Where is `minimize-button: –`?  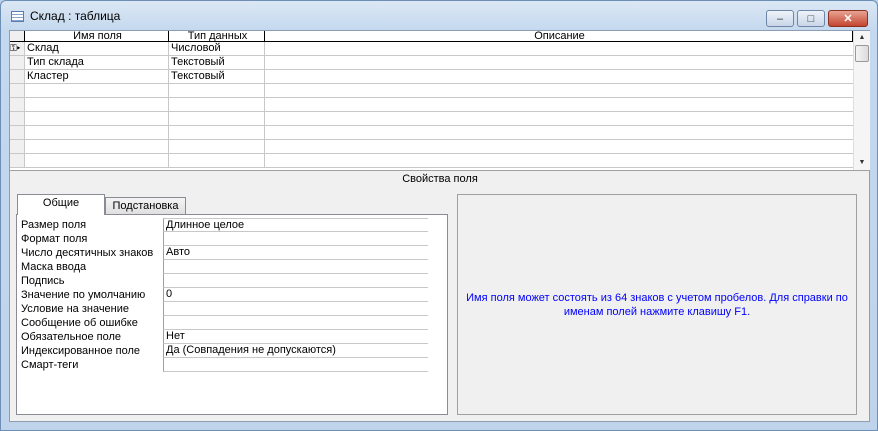
minimize-button: – is located at coordinates (780, 18).